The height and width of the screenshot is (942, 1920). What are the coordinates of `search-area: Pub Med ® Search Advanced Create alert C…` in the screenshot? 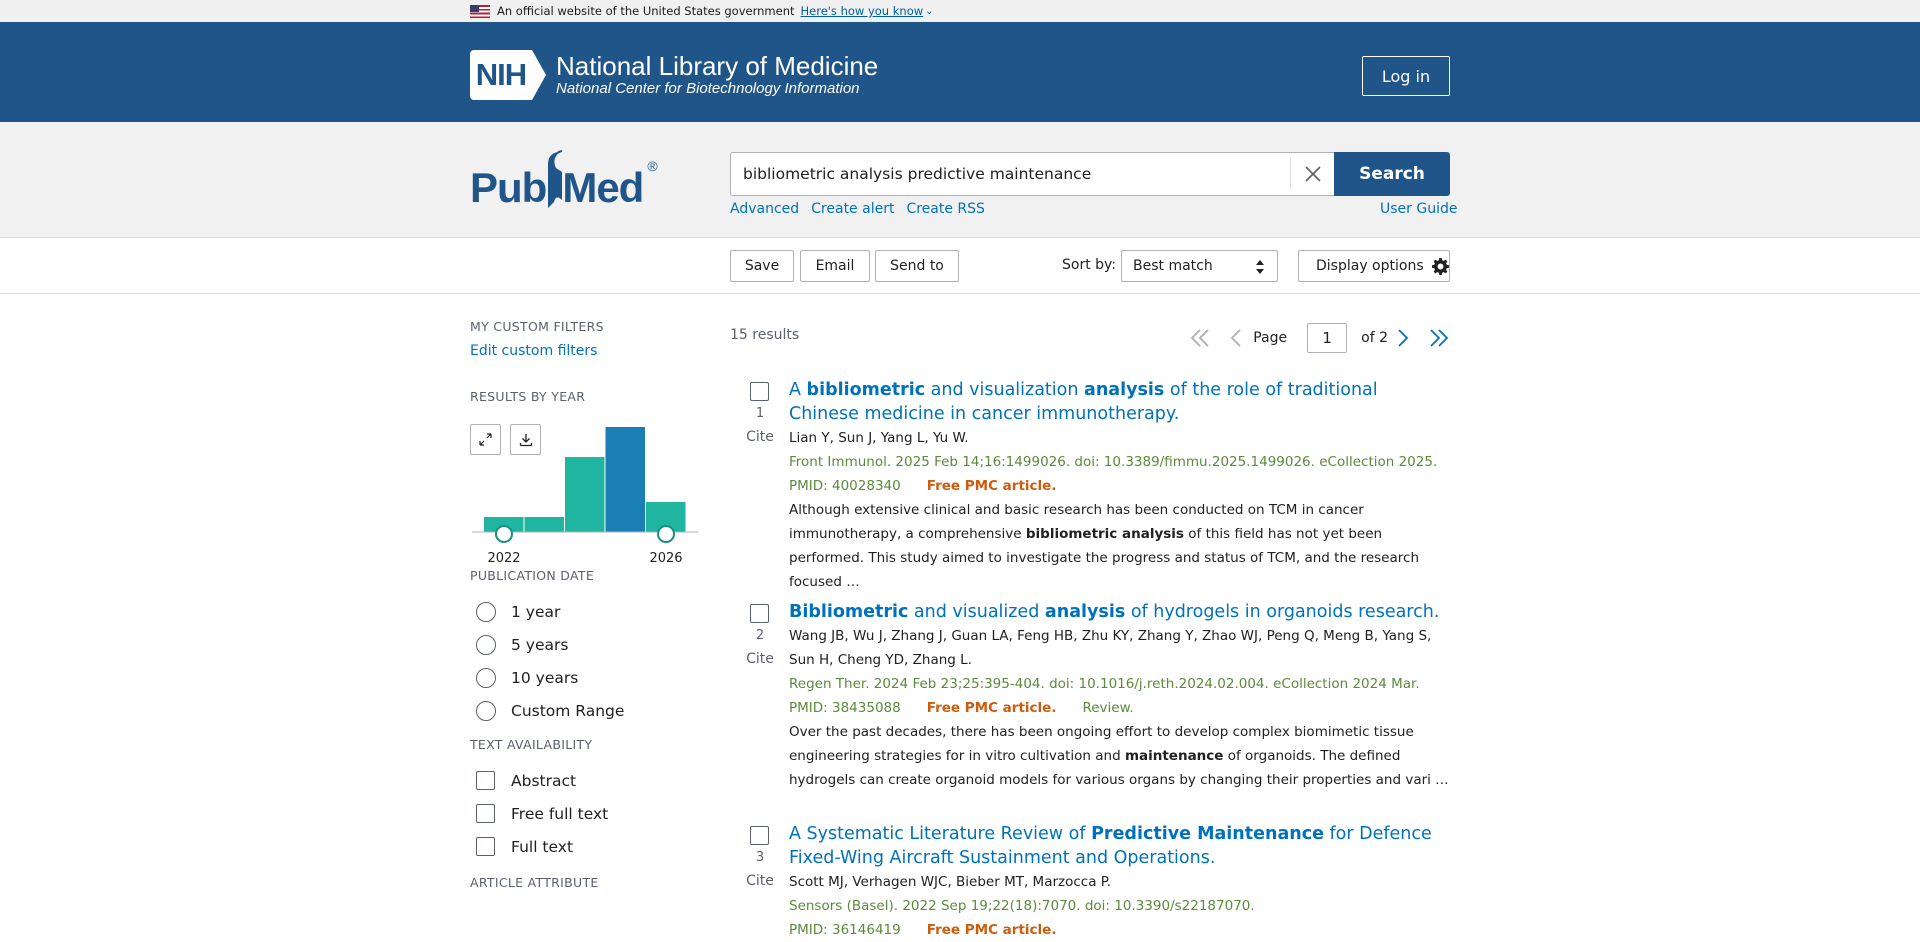 It's located at (960, 180).